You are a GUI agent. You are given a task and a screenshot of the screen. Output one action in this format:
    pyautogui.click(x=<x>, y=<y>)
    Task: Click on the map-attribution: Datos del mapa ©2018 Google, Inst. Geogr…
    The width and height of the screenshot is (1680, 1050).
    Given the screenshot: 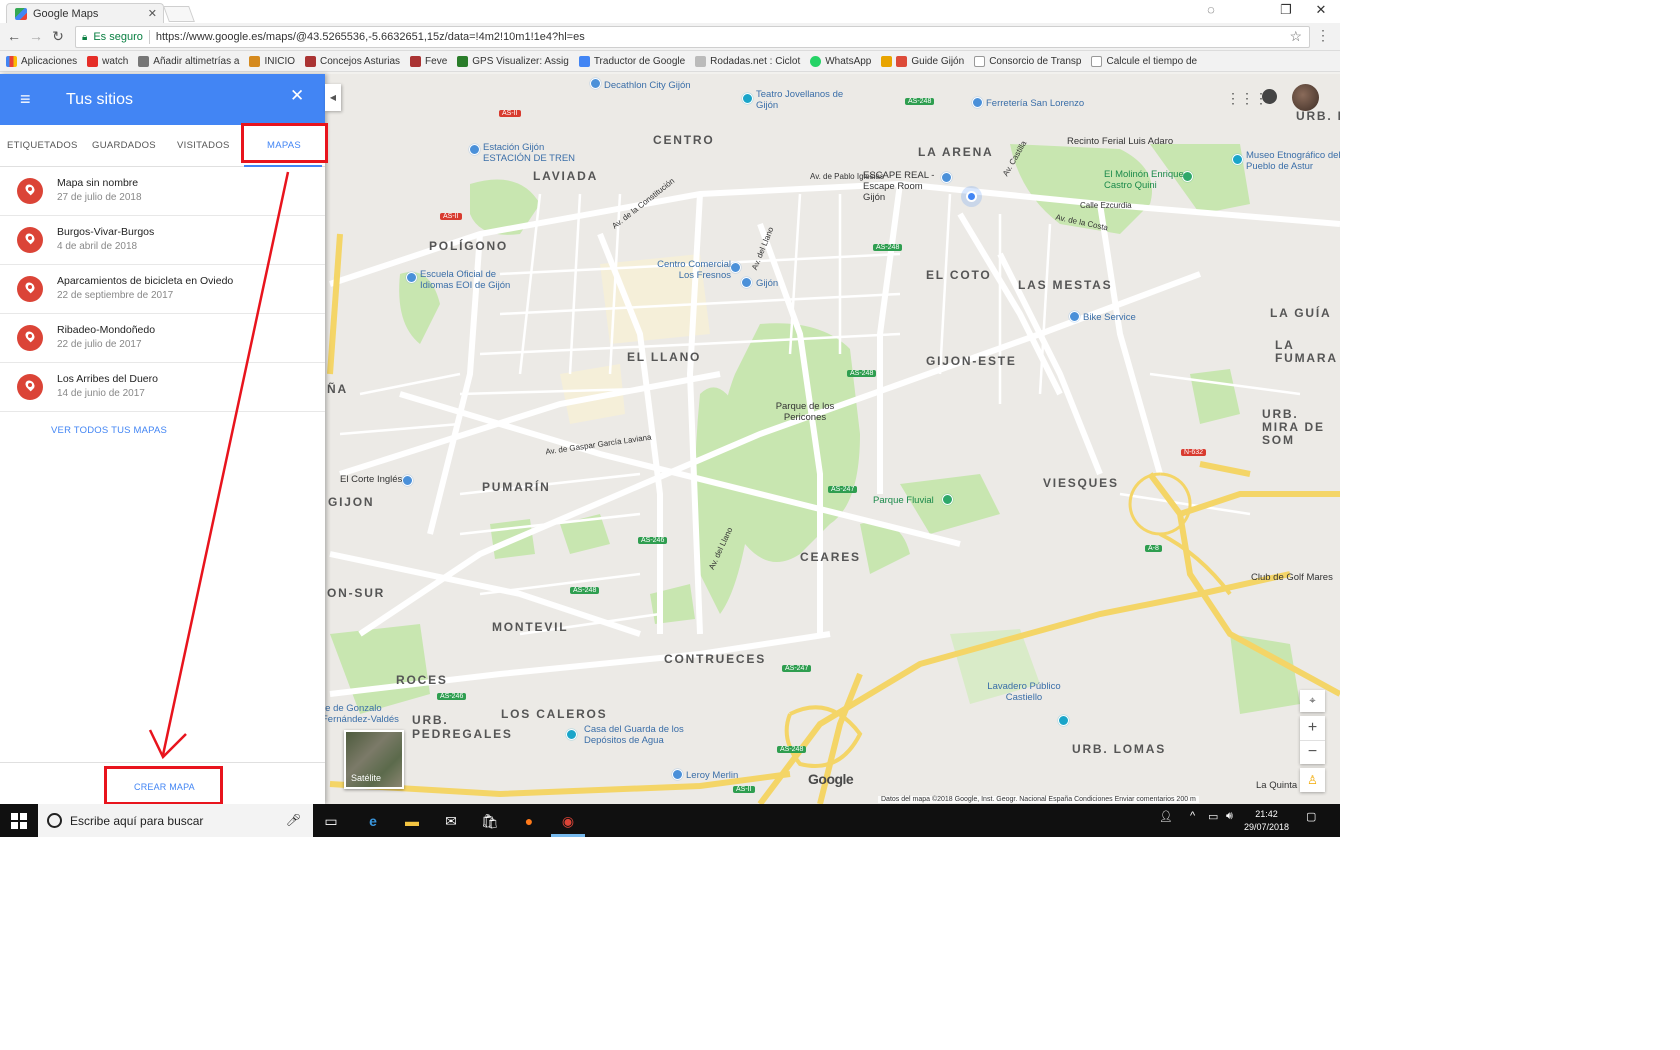 What is the action you would take?
    pyautogui.click(x=1038, y=799)
    